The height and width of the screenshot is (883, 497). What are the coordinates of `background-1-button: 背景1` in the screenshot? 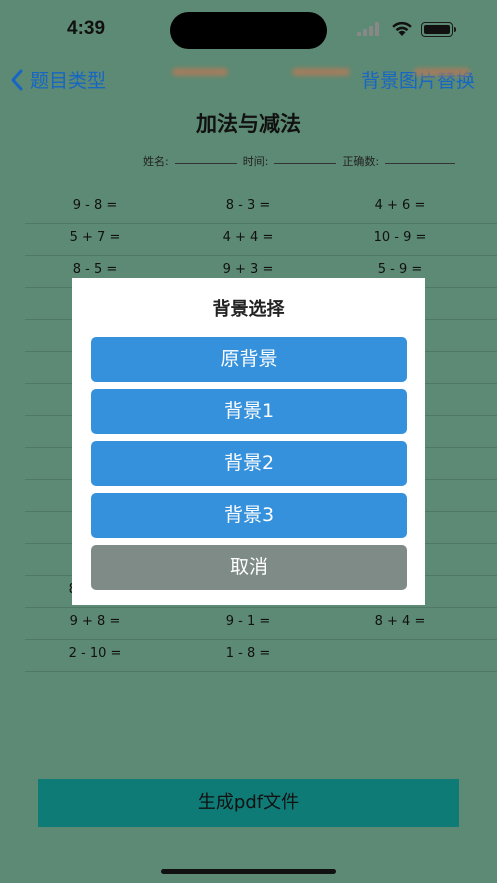 It's located at (249, 411).